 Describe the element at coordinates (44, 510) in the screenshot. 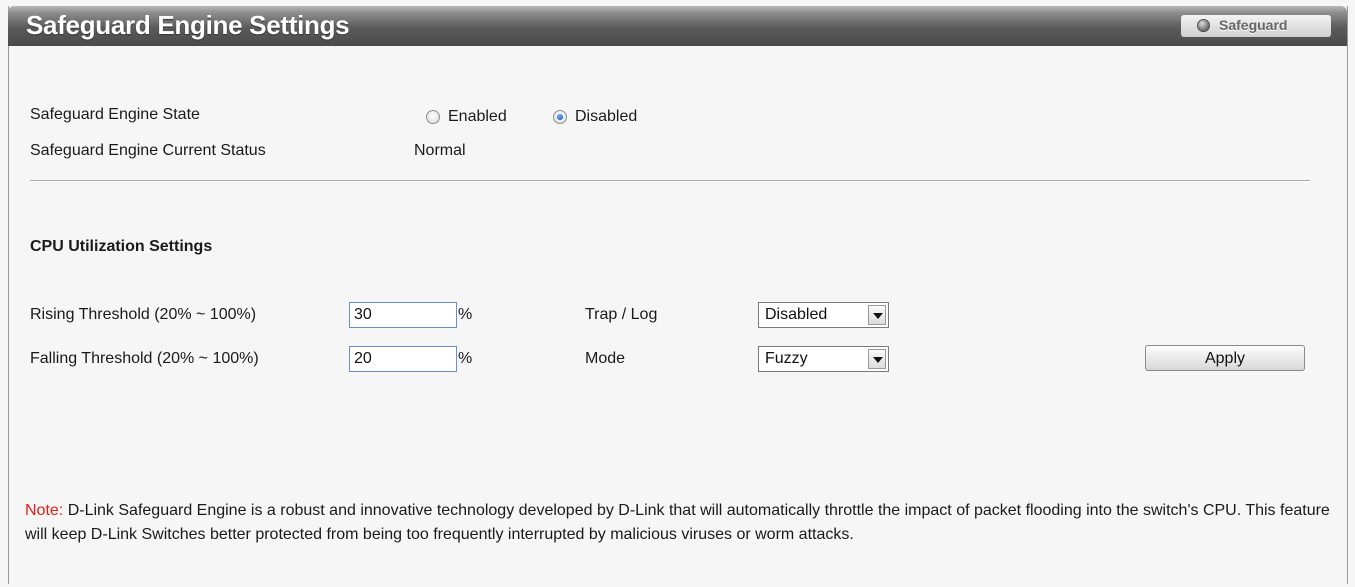

I see `note-prefix: Note:` at that location.